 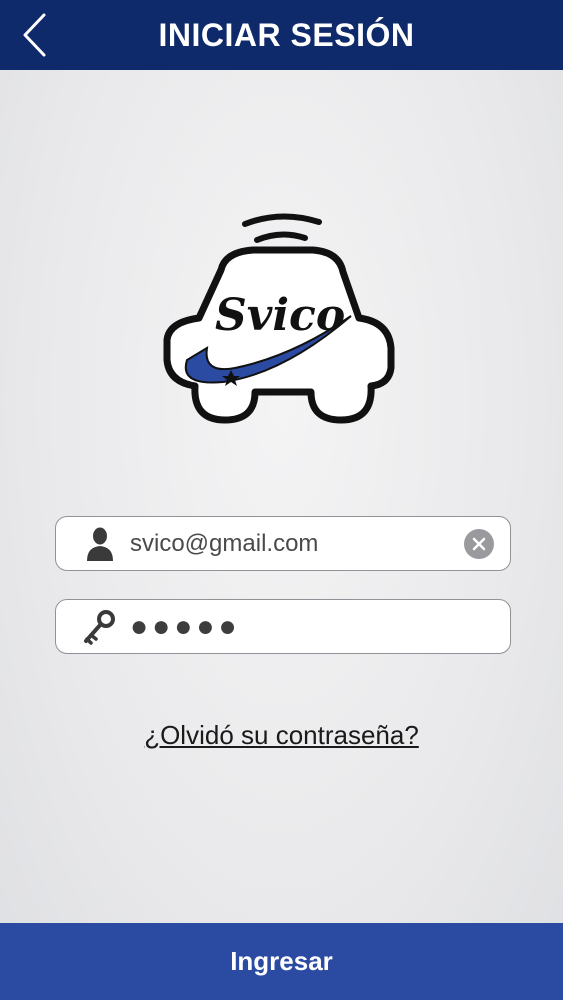 I want to click on header-bar: INICIAR SESIÓN, so click(x=281, y=35).